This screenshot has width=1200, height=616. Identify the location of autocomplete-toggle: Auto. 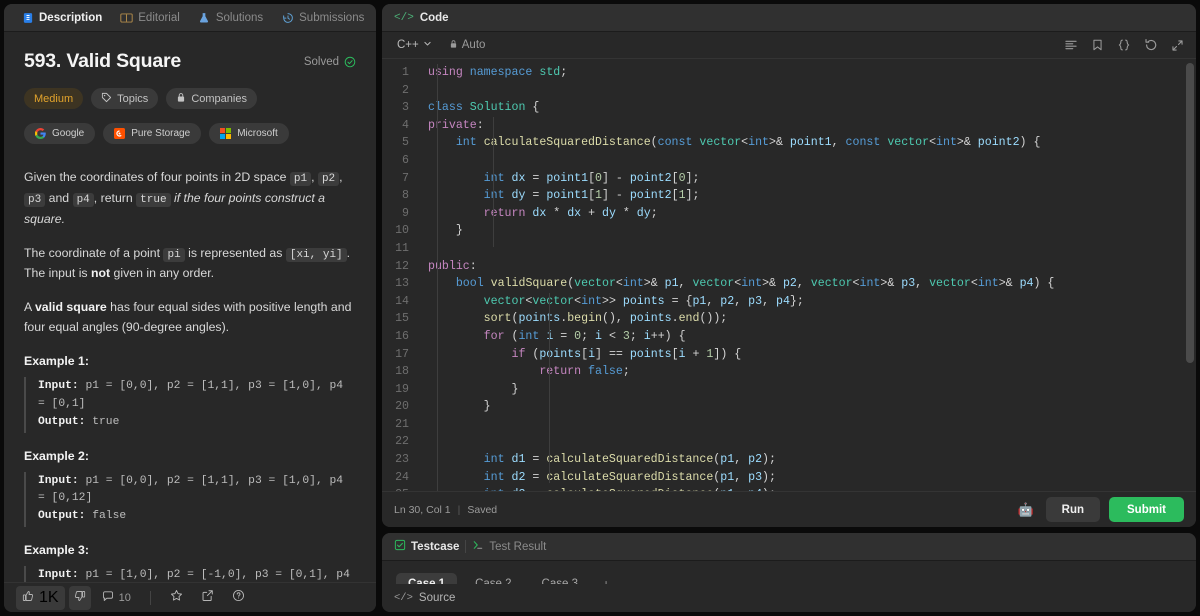
(467, 45).